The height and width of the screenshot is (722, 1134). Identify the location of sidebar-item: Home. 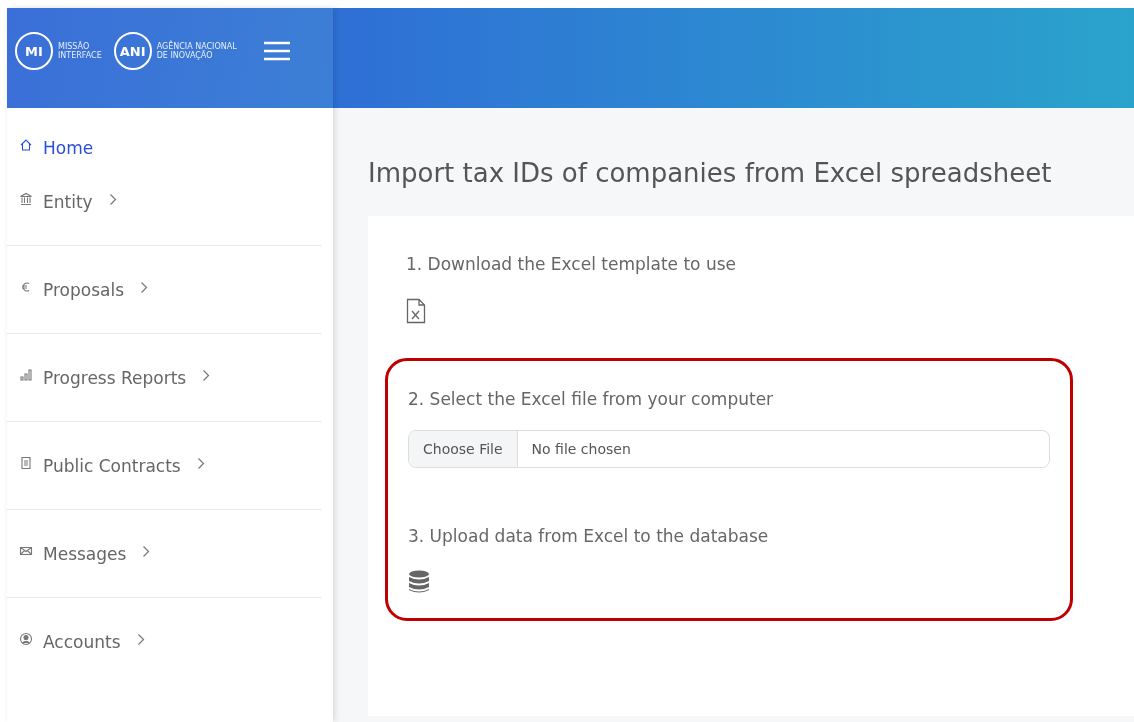
(50, 148).